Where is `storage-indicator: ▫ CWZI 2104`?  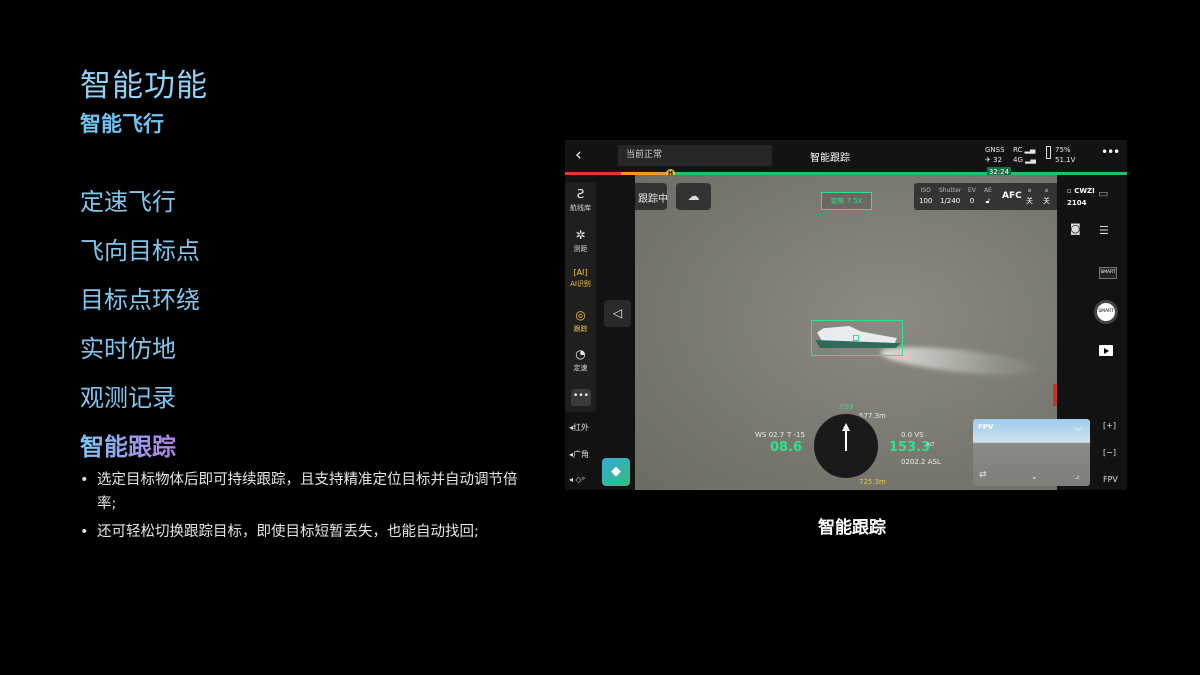
storage-indicator: ▫ CWZI 2104 is located at coordinates (1081, 197).